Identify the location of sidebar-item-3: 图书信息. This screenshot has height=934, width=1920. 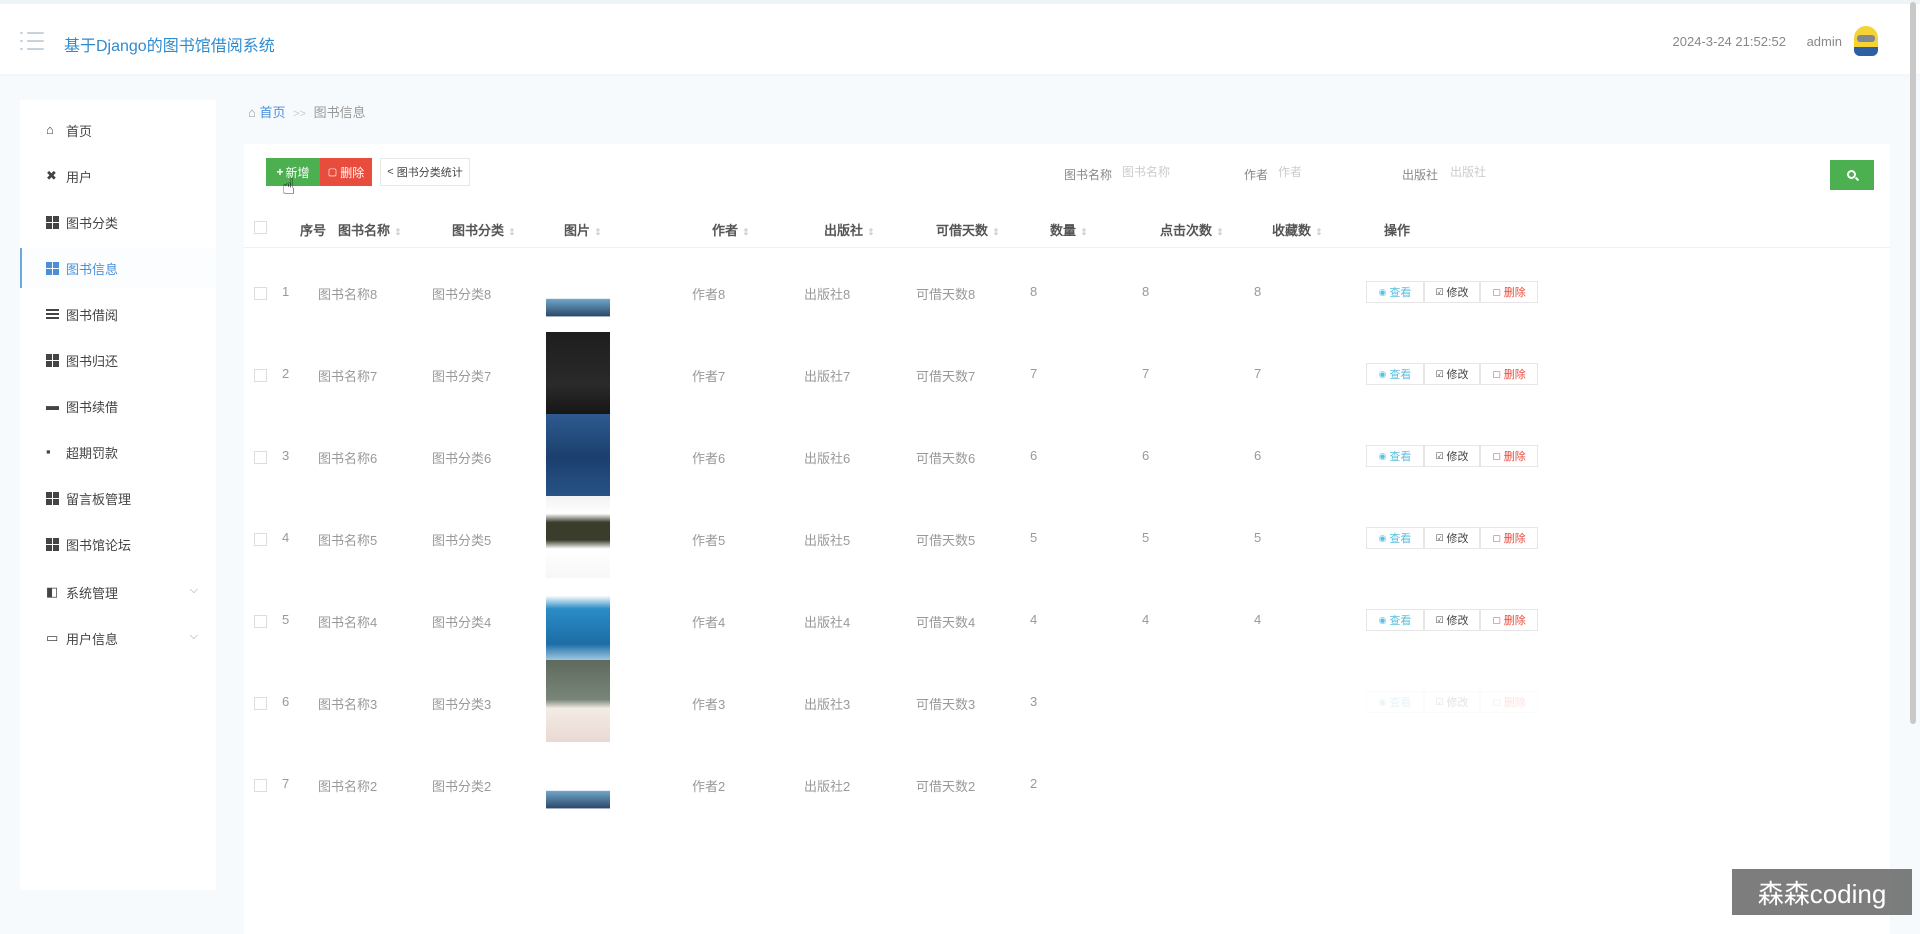
(118, 268).